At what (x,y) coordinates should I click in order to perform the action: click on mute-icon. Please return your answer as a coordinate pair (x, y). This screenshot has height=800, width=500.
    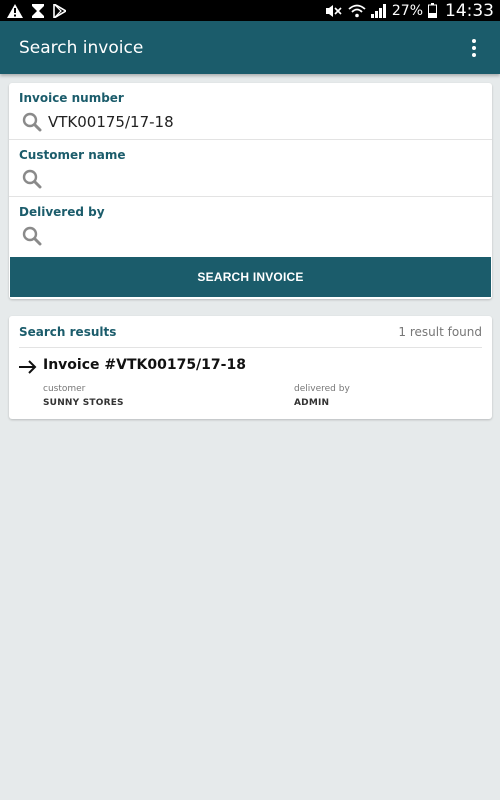
    Looking at the image, I should click on (334, 11).